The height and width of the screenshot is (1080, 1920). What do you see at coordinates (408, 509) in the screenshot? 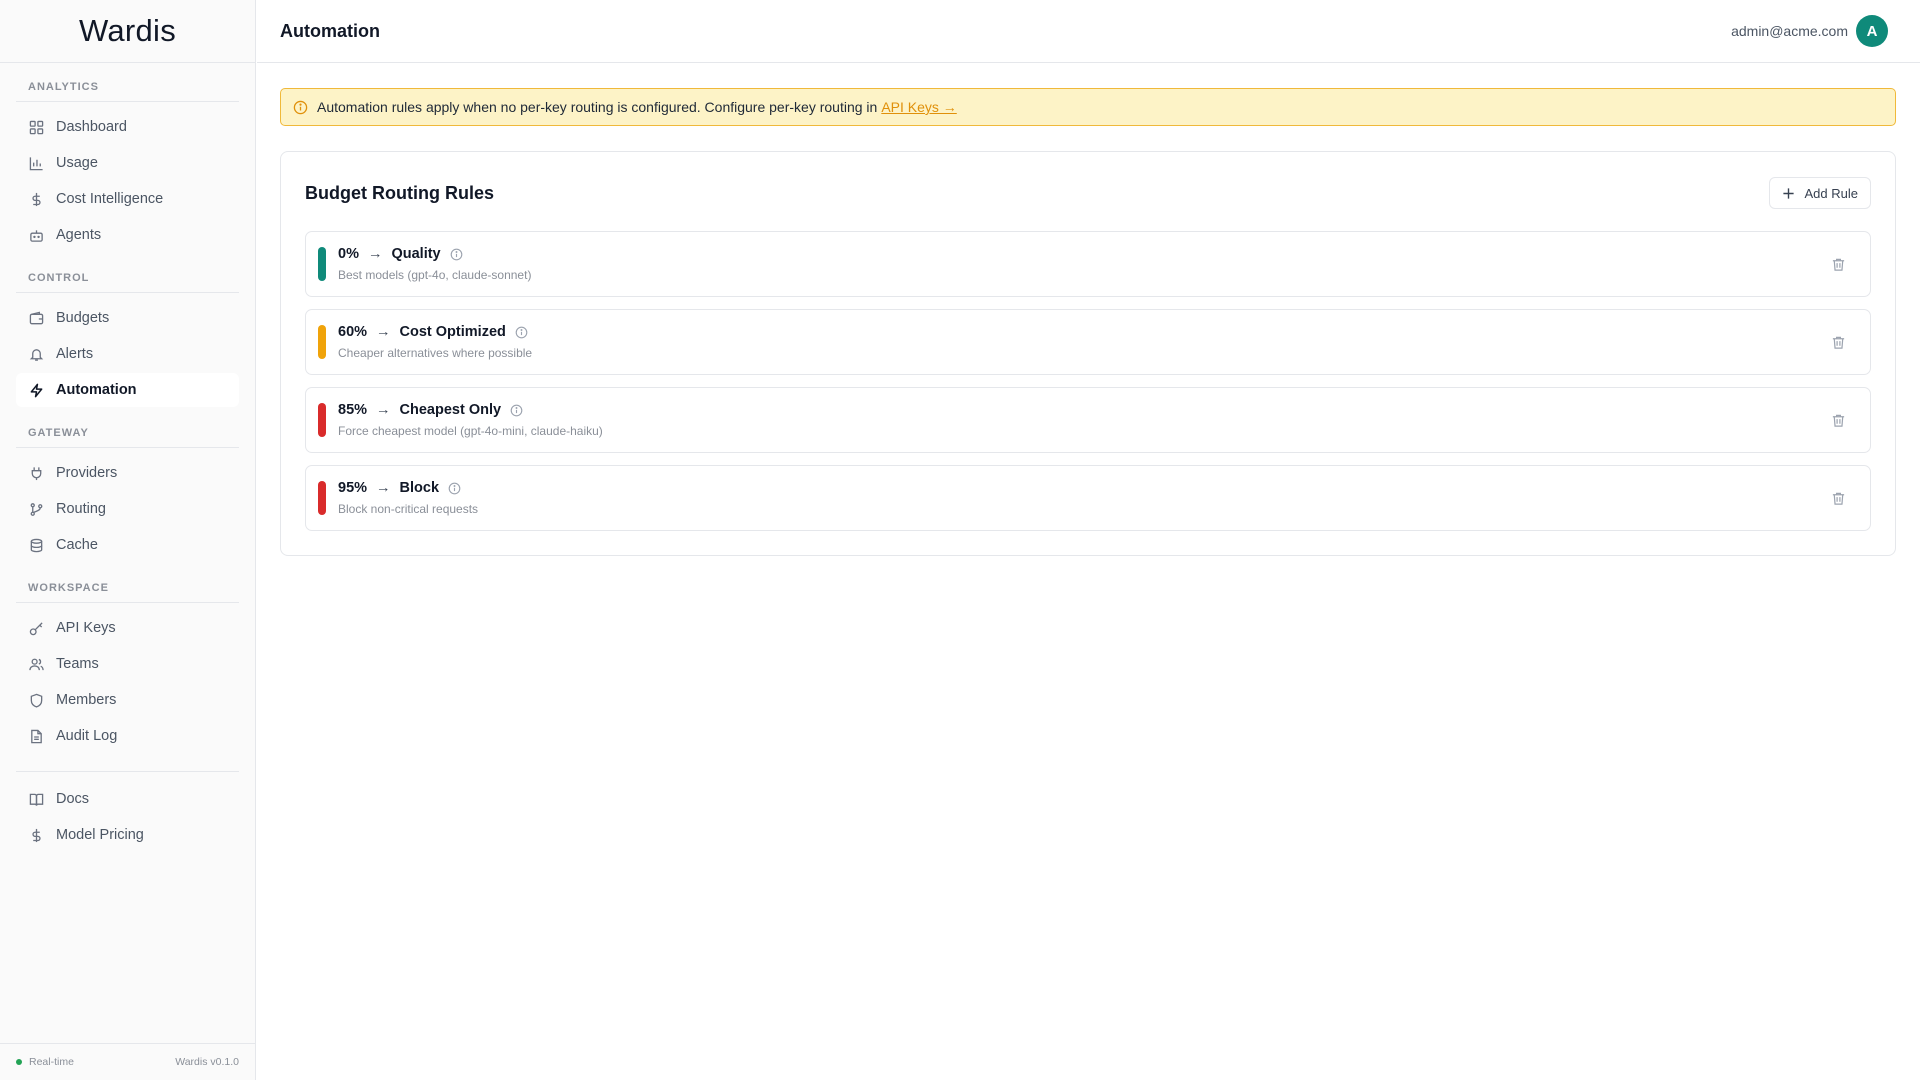
I see `rule-description: Block non-critical requests` at bounding box center [408, 509].